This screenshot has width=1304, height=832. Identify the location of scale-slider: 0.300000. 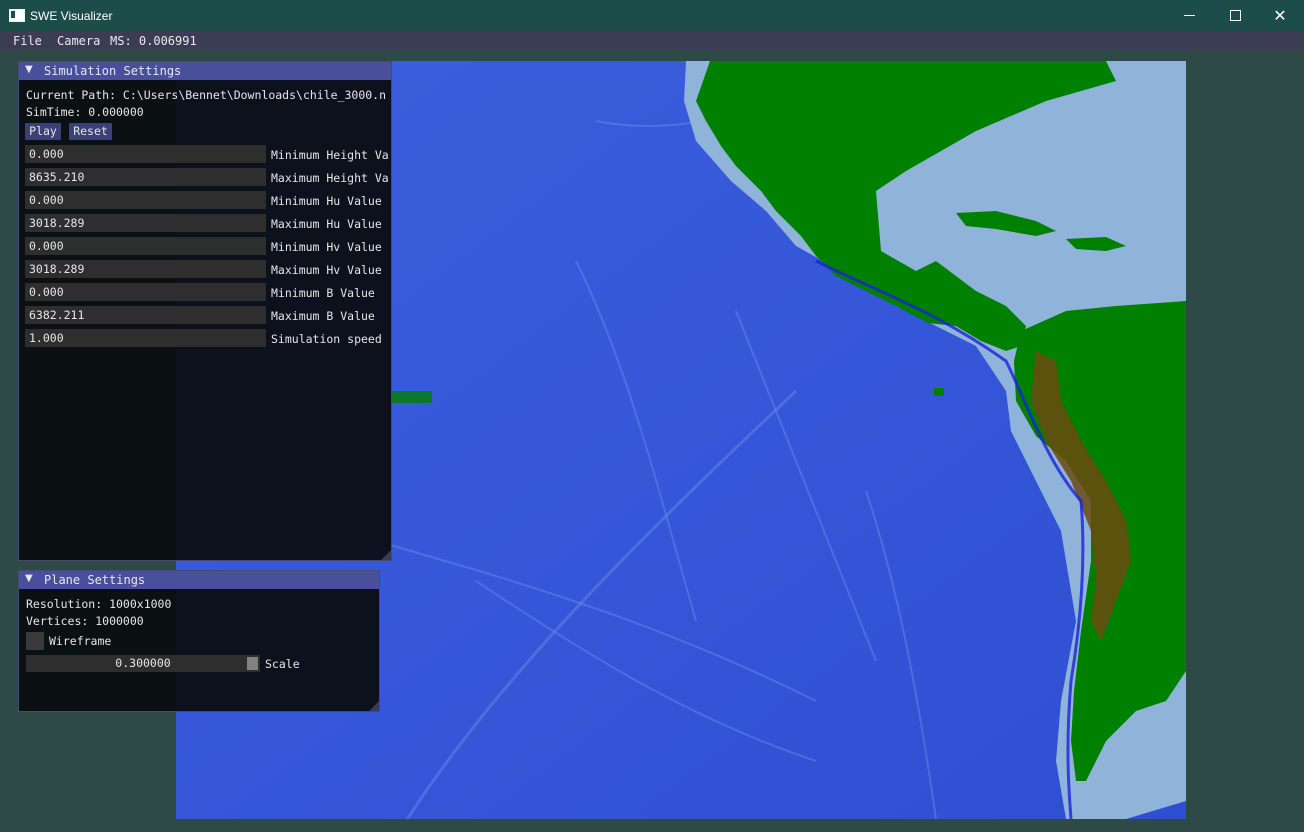
(143, 663).